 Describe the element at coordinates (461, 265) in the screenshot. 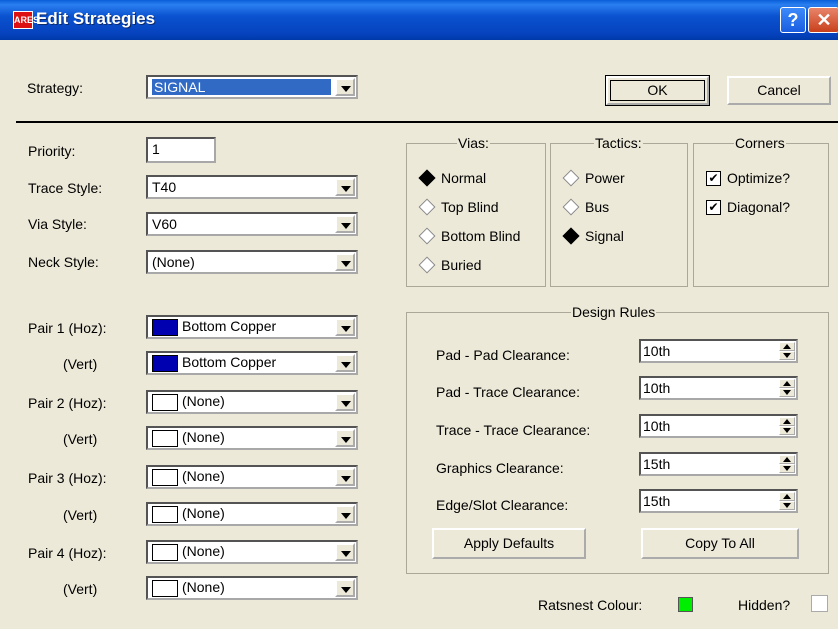

I see `radio-label: Buried` at that location.